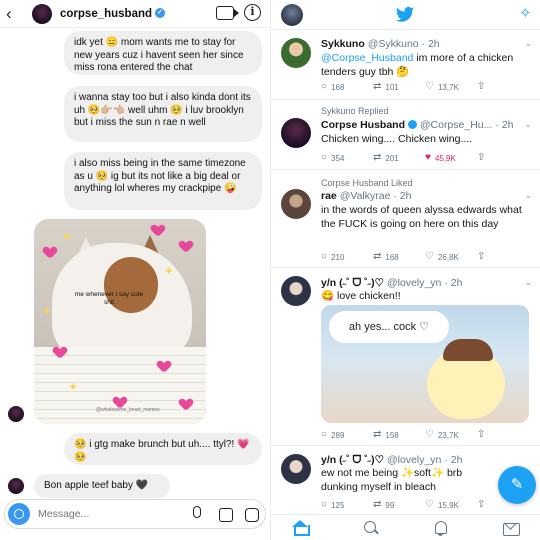 The image size is (540, 540). Describe the element at coordinates (355, 111) in the screenshot. I see `tweet-context: Sykkuno Replied` at that location.